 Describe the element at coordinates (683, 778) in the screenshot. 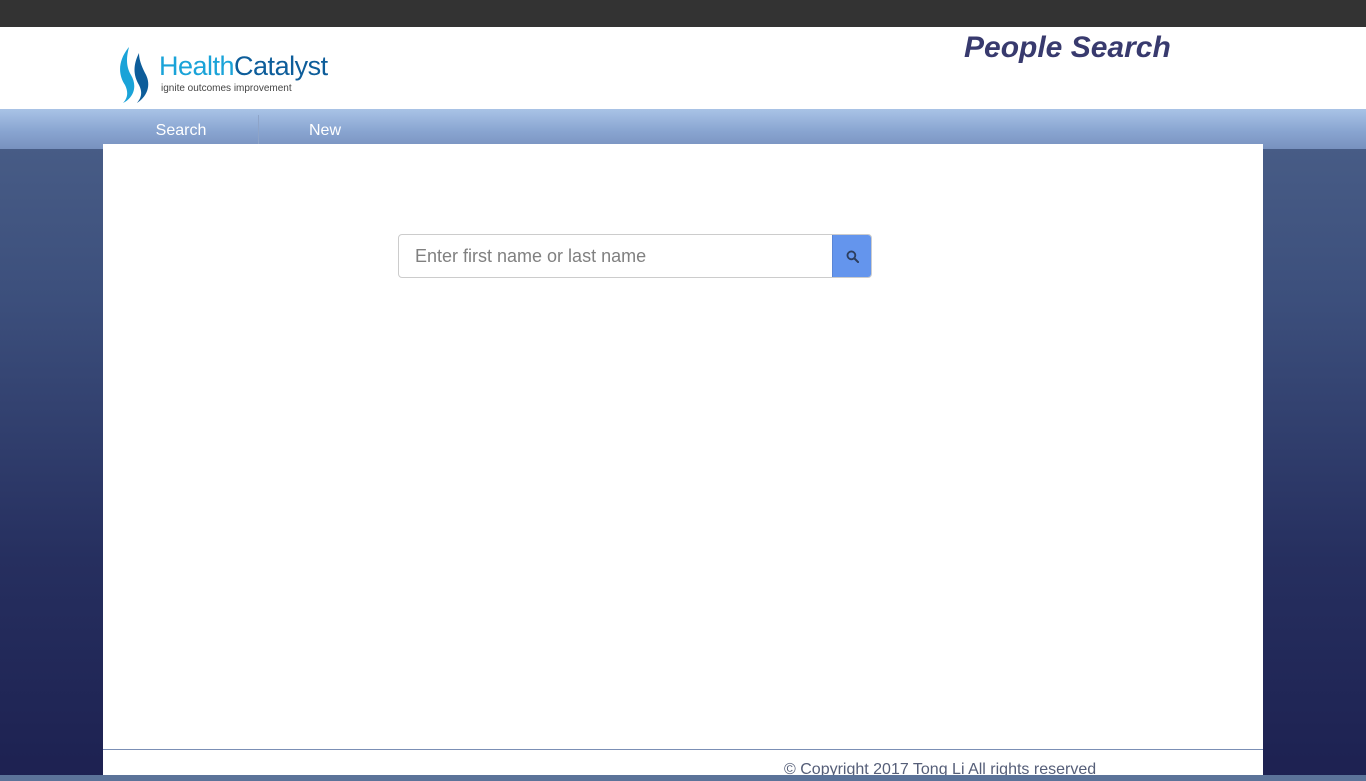

I see `bottom-strip` at that location.